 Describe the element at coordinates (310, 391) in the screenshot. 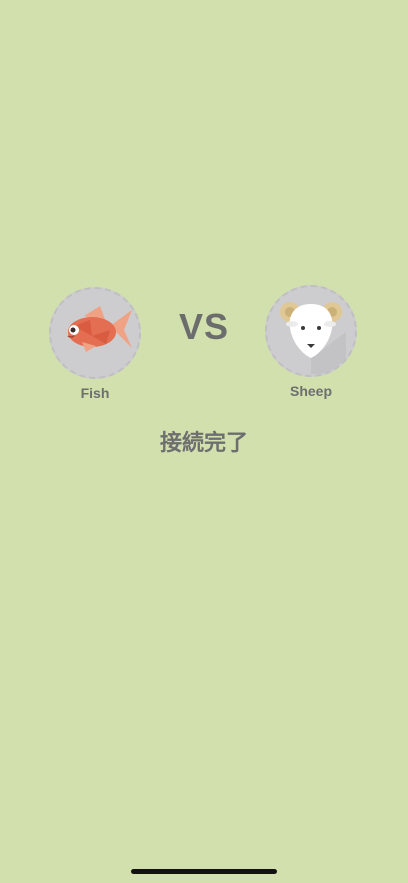

I see `right-player-name: Sheep` at that location.